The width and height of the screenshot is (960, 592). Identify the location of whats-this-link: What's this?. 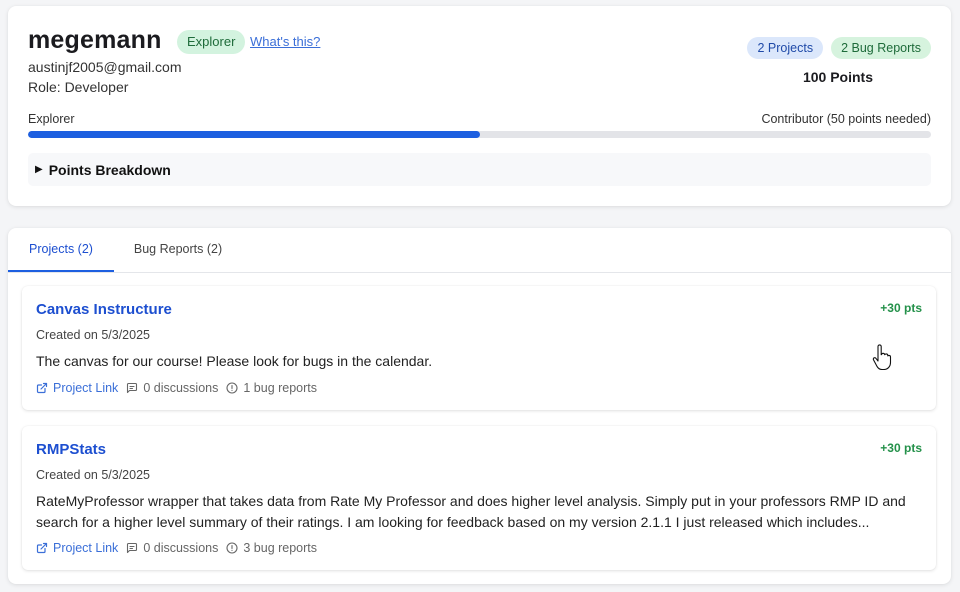
(285, 41).